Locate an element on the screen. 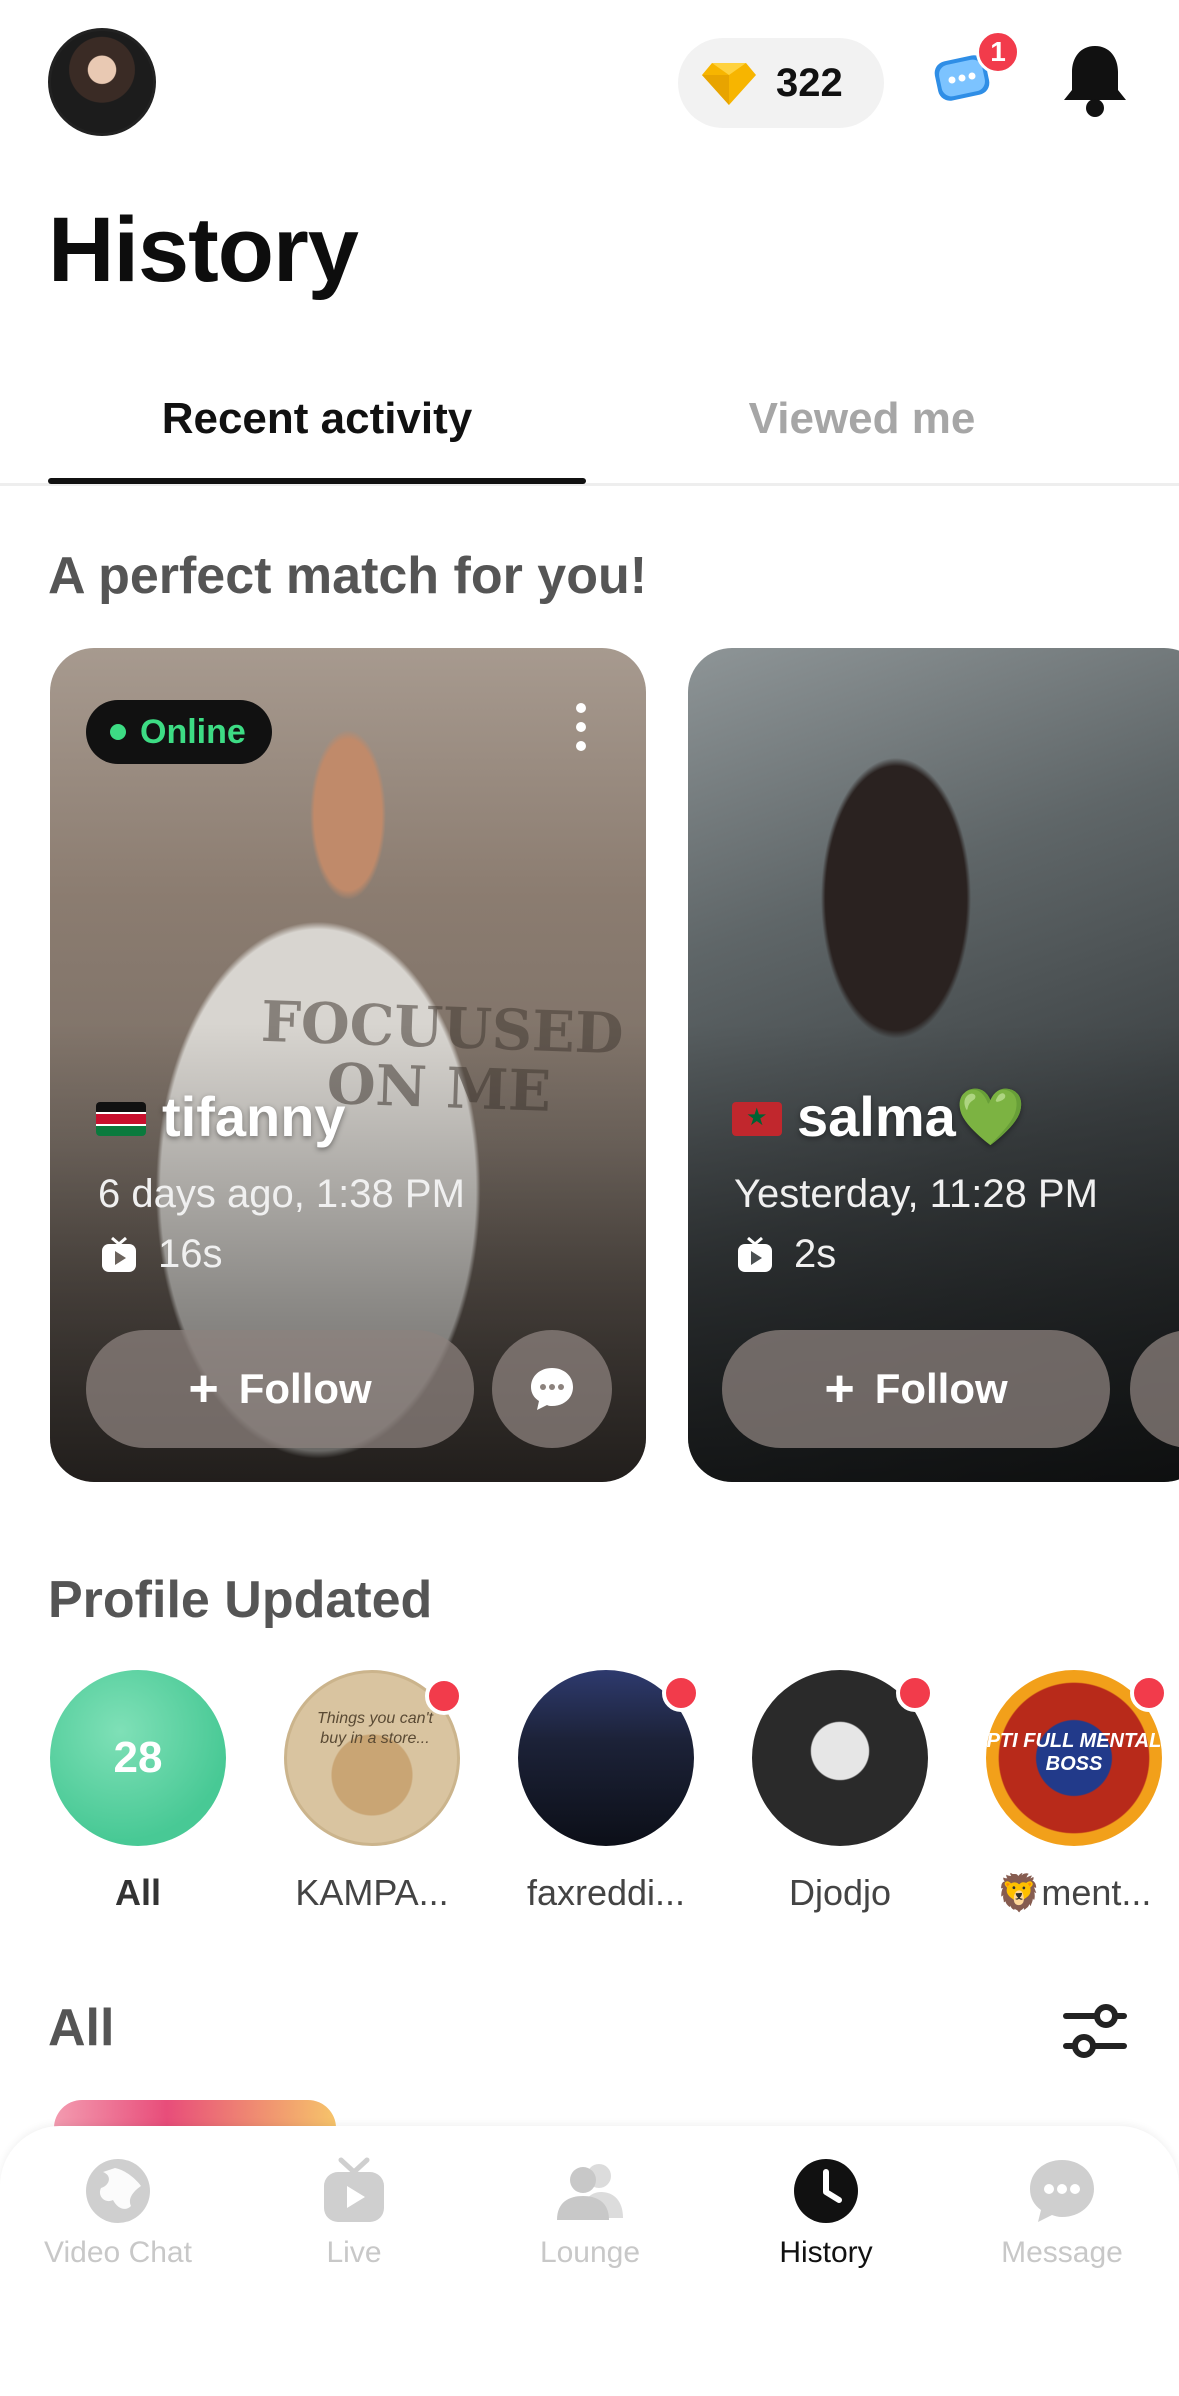 This screenshot has width=1179, height=2396. green-heart-icon: 💚 is located at coordinates (990, 1116).